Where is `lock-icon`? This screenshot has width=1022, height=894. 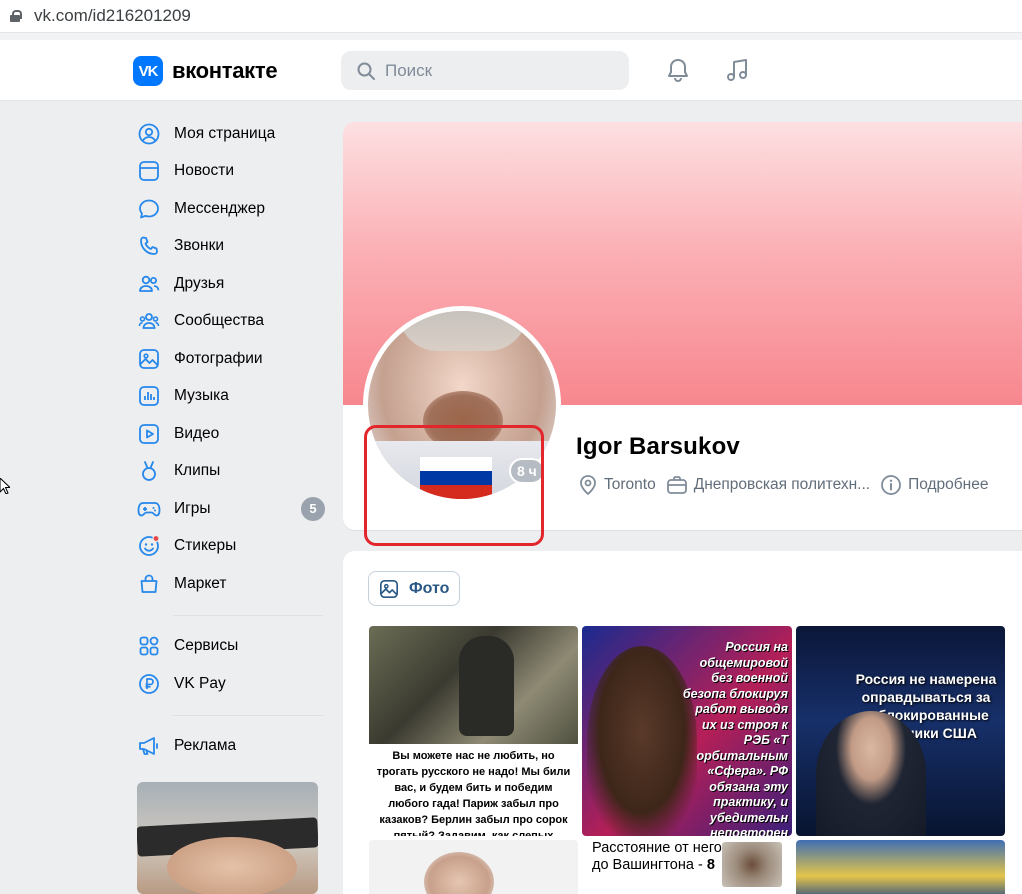
lock-icon is located at coordinates (16, 16).